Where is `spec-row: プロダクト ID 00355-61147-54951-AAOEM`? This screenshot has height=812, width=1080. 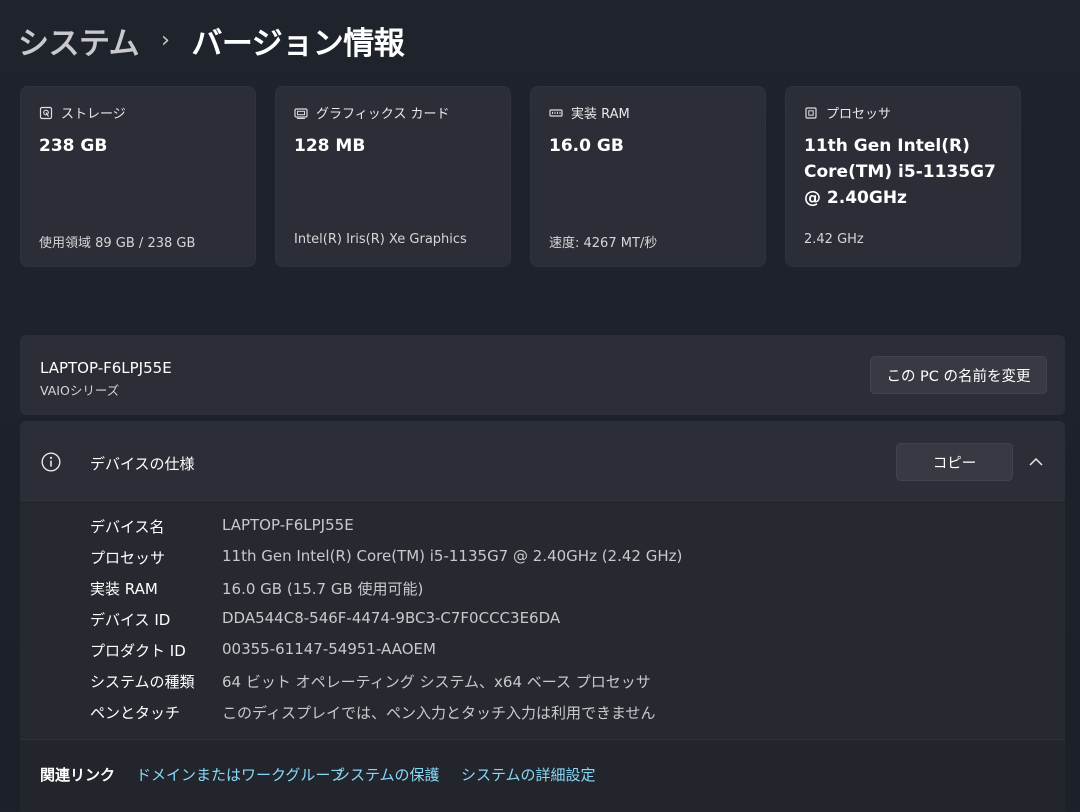
spec-row: プロダクト ID 00355-61147-54951-AAOEM is located at coordinates (263, 650).